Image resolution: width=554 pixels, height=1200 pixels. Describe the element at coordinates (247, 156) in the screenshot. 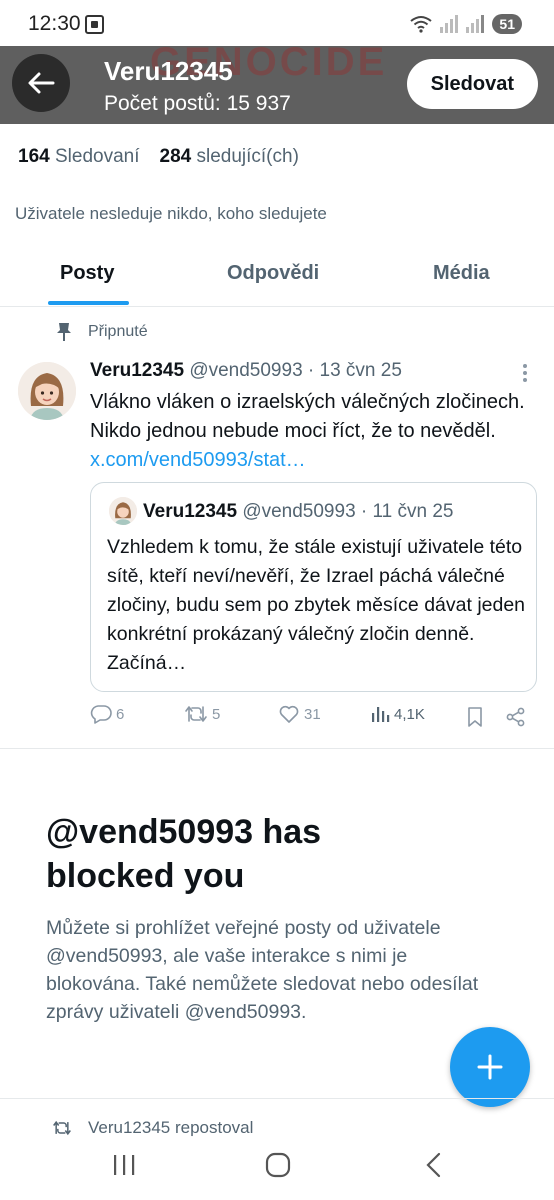

I see `followers-label: sledující(ch)` at that location.